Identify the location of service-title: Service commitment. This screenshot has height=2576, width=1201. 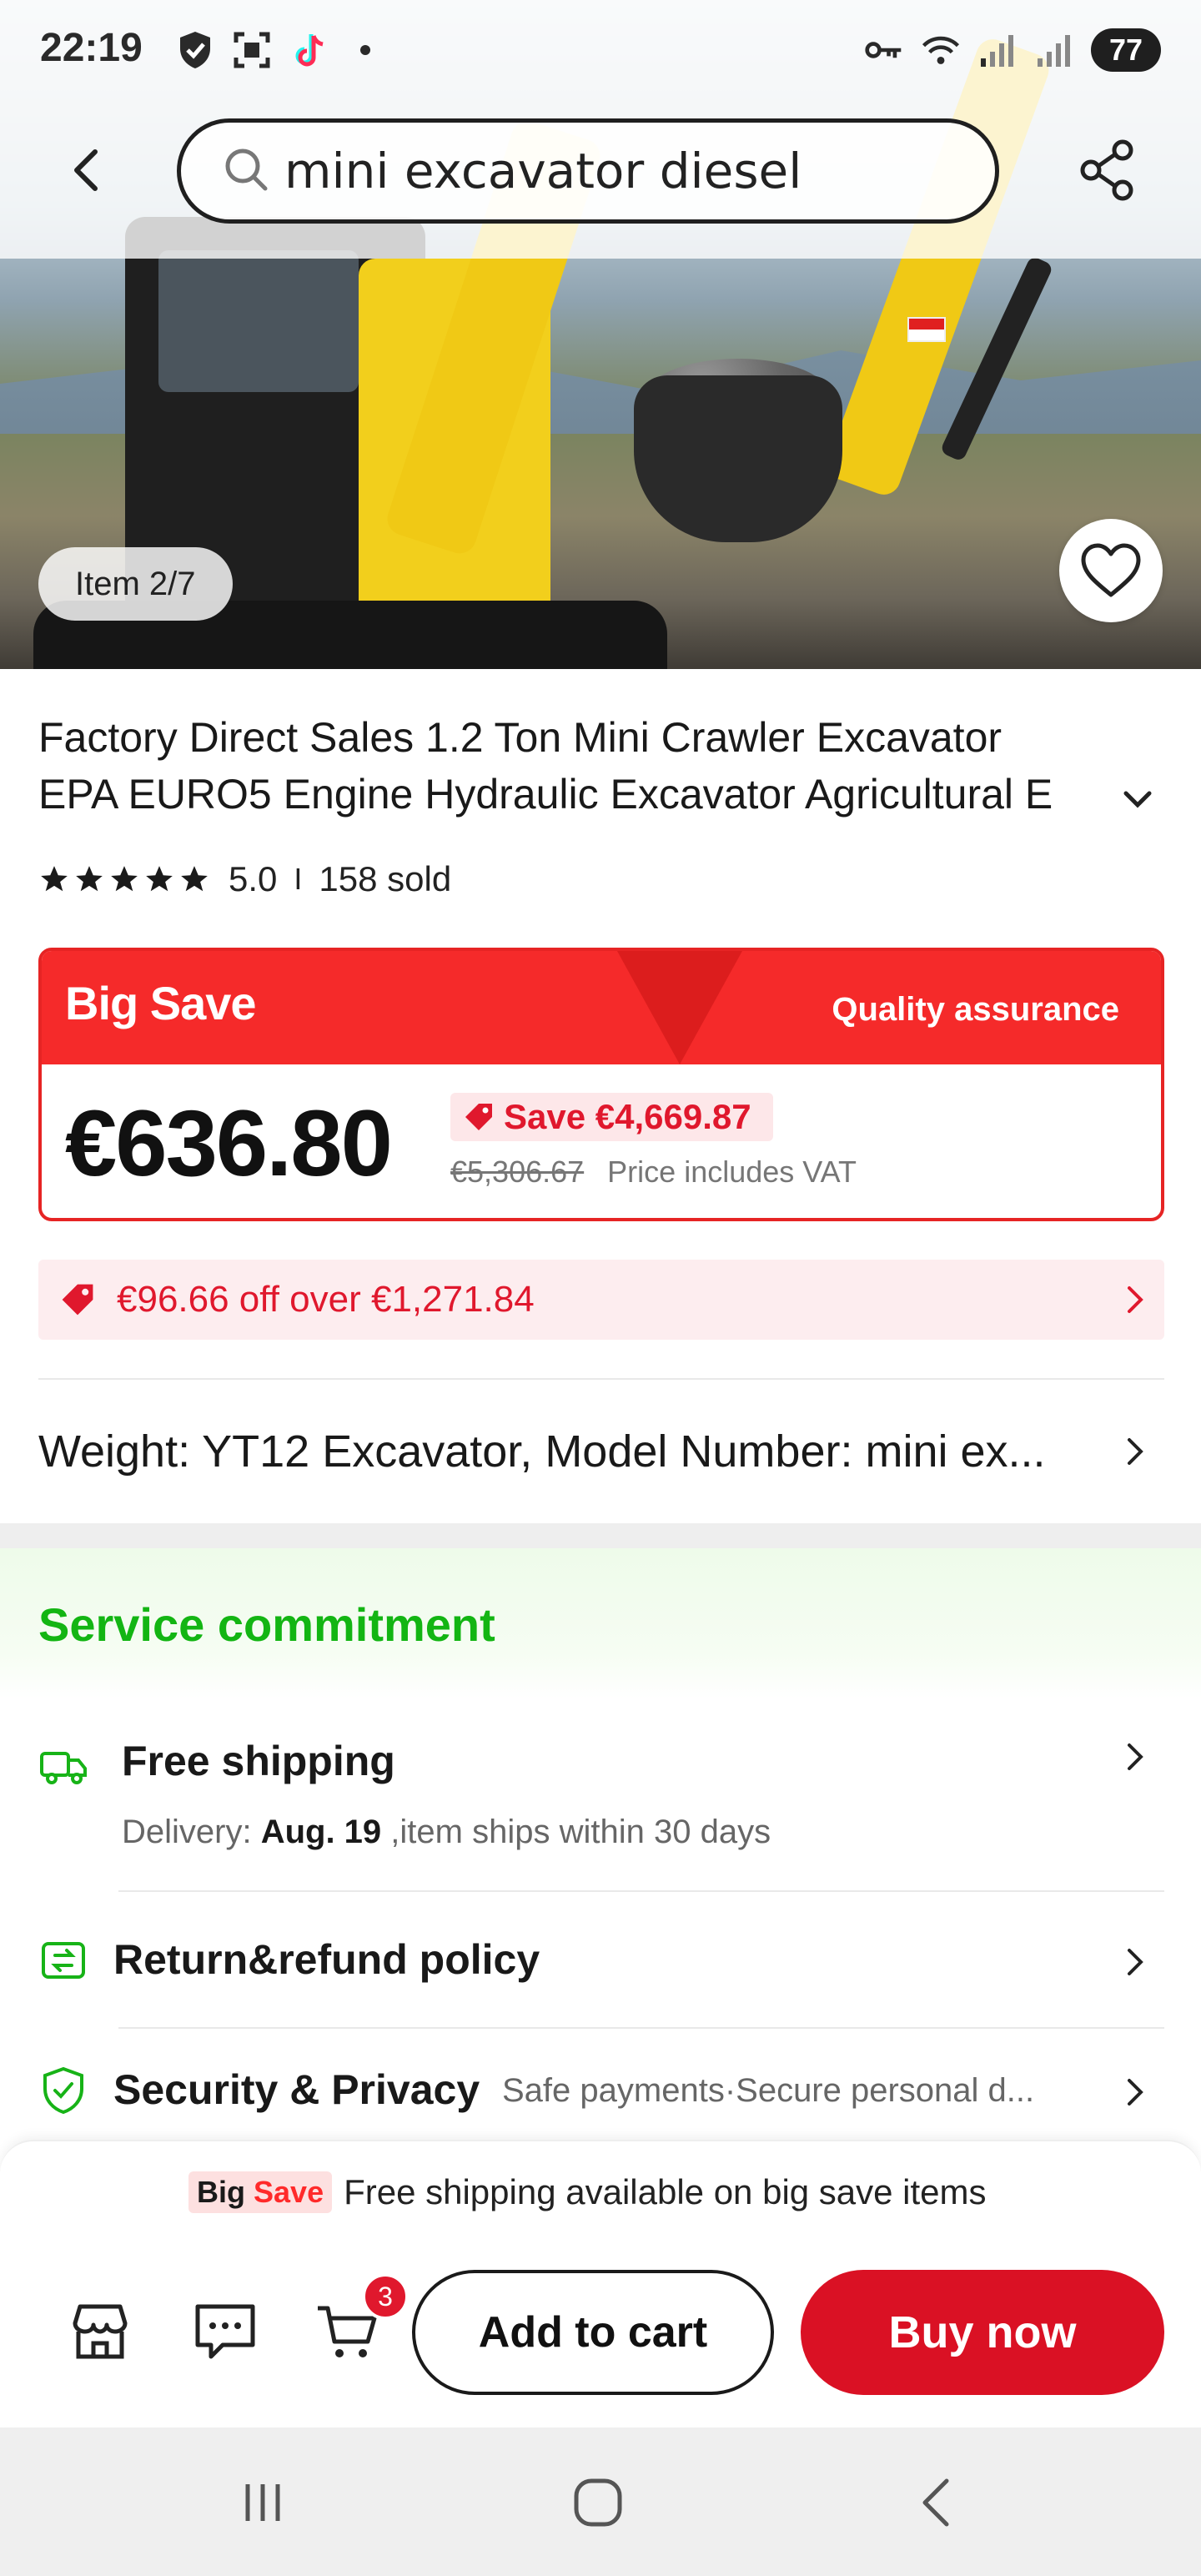
(267, 1624).